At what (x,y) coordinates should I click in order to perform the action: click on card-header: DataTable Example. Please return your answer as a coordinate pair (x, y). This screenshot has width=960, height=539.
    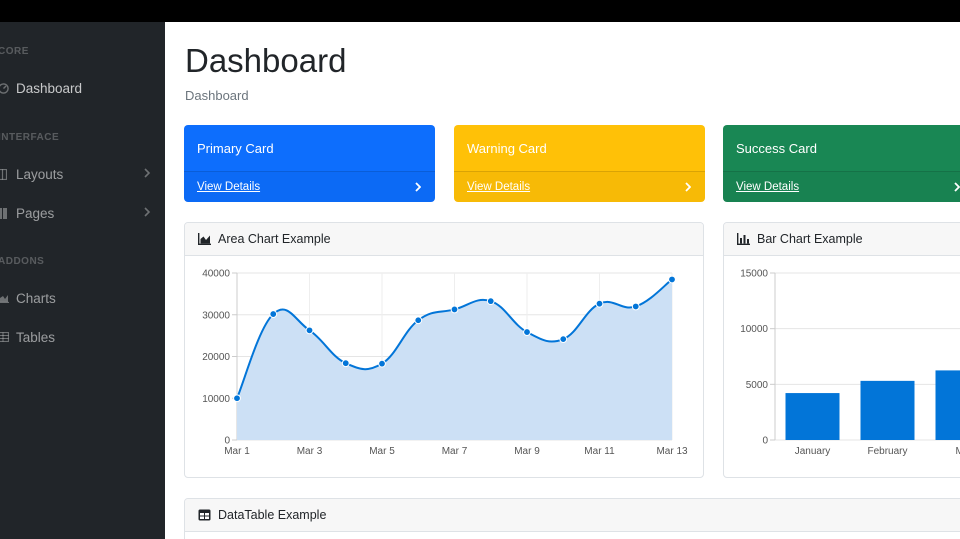
    Looking at the image, I should click on (572, 515).